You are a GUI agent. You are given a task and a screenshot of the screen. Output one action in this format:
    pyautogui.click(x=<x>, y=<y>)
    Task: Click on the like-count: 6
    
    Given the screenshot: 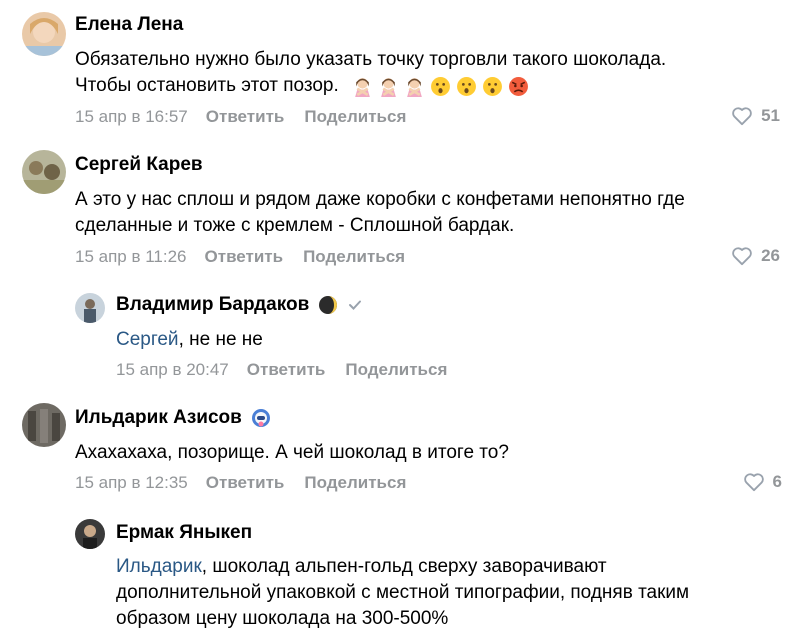 What is the action you would take?
    pyautogui.click(x=777, y=481)
    